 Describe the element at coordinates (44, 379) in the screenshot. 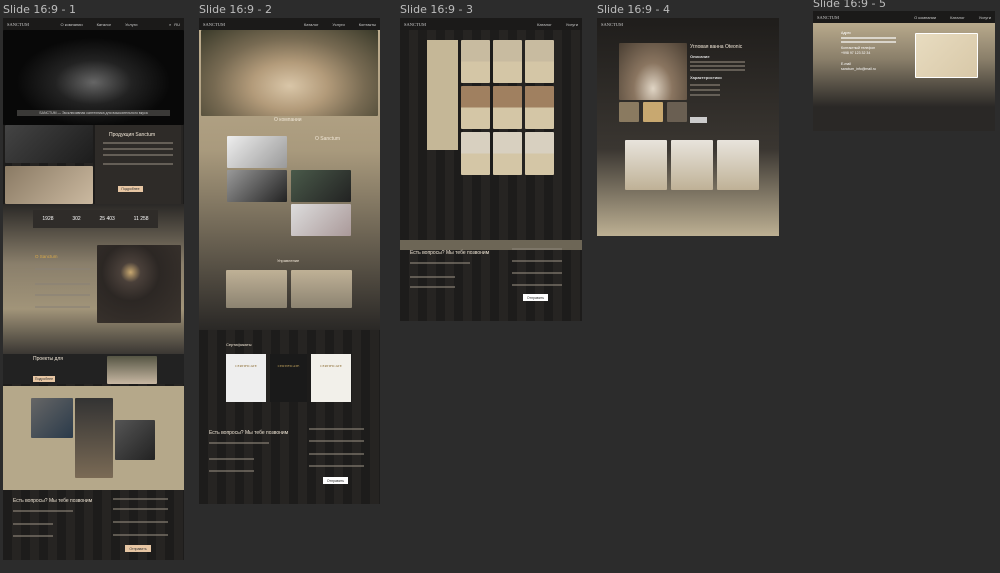

I see `projects-button: Подробнее` at that location.